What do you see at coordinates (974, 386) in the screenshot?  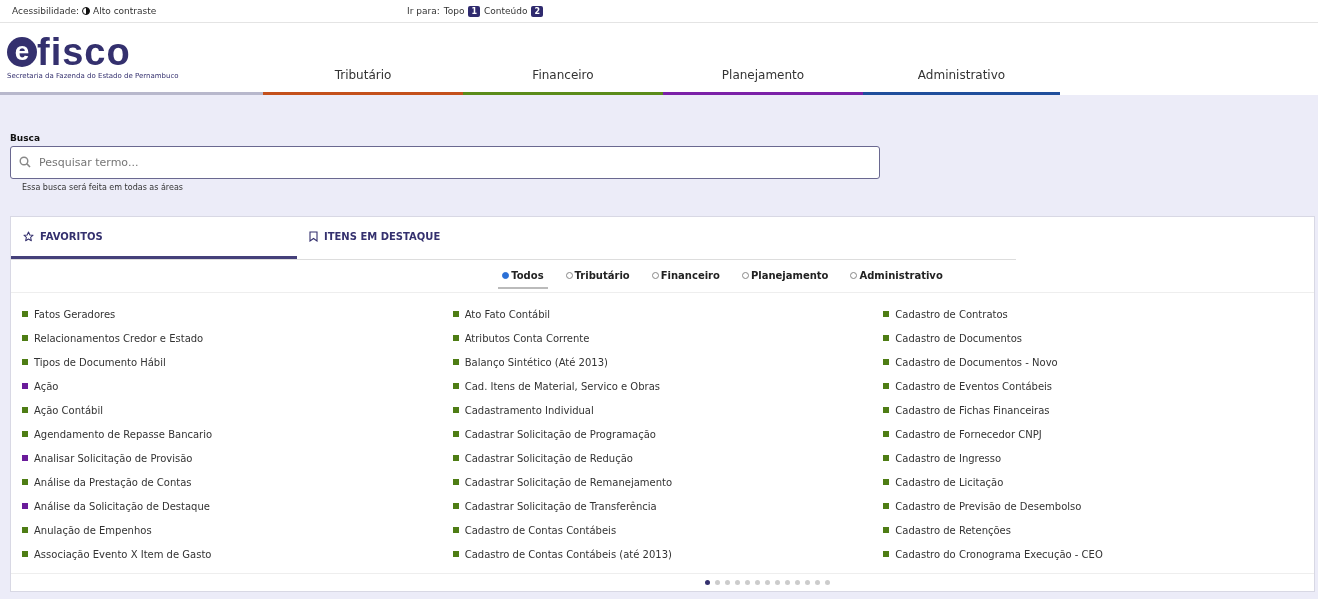 I see `favorite-link: Cadastro de Eventos Contábeis` at bounding box center [974, 386].